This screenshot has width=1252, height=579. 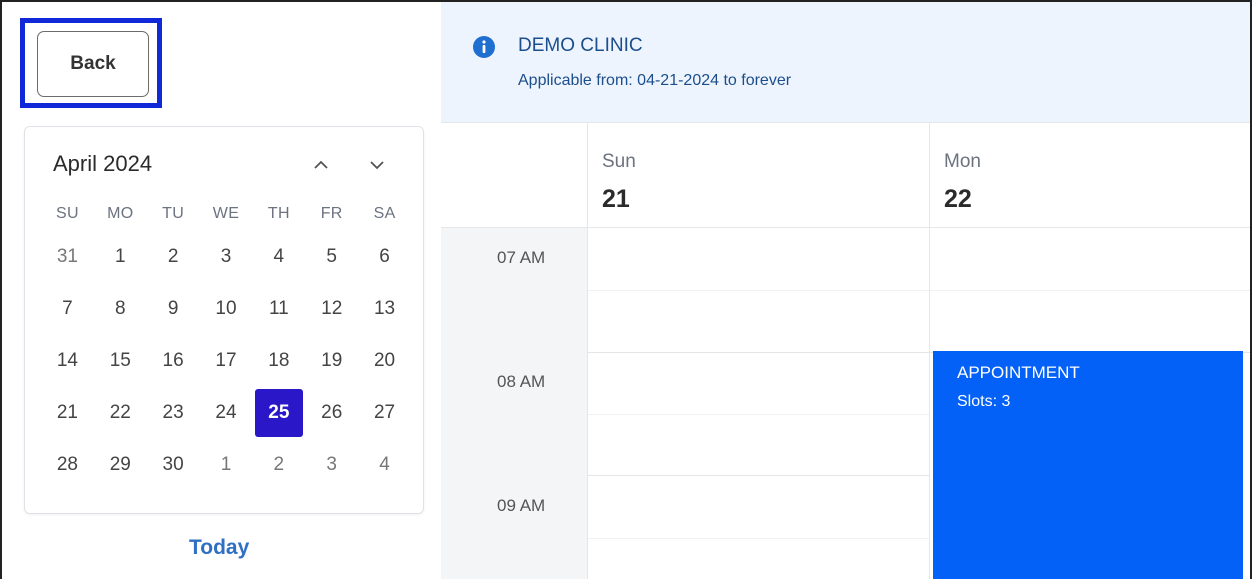 I want to click on calendar-week-row: 31 1 2 3 4 5 6, so click(x=226, y=257).